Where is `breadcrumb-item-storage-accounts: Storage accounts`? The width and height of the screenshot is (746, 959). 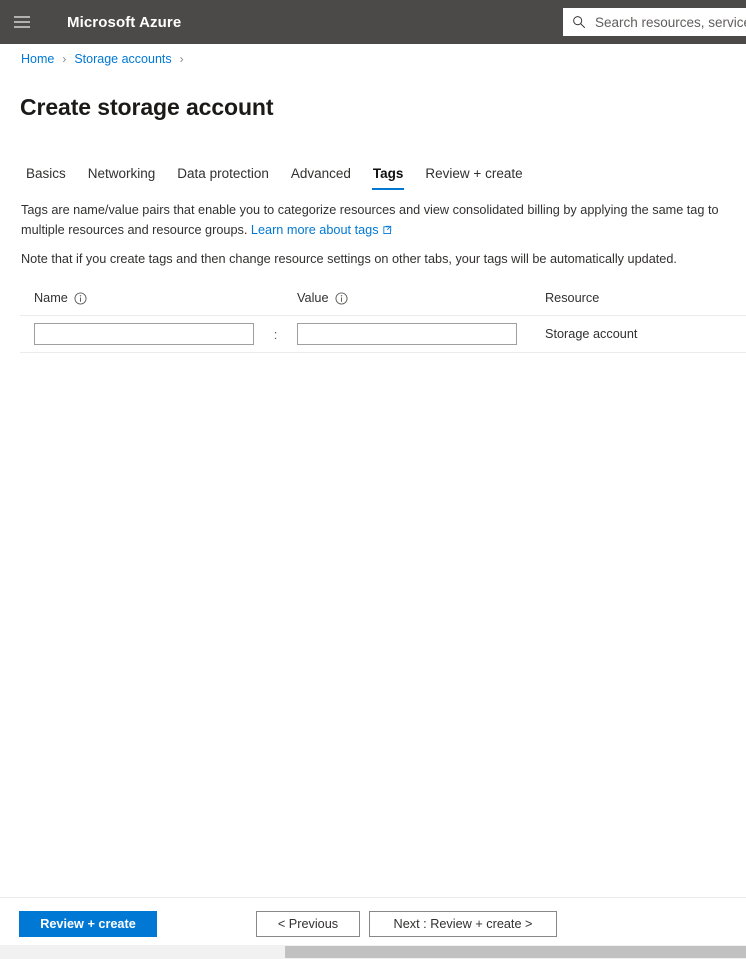 breadcrumb-item-storage-accounts: Storage accounts is located at coordinates (122, 59).